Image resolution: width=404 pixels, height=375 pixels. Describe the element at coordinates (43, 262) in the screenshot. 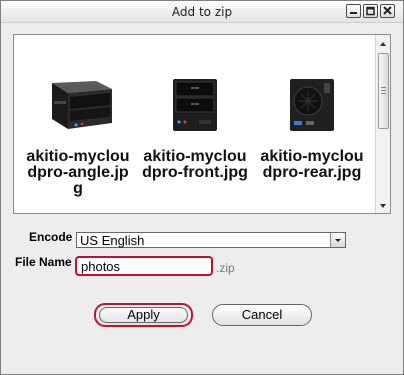

I see `file-name-label: File Name` at that location.